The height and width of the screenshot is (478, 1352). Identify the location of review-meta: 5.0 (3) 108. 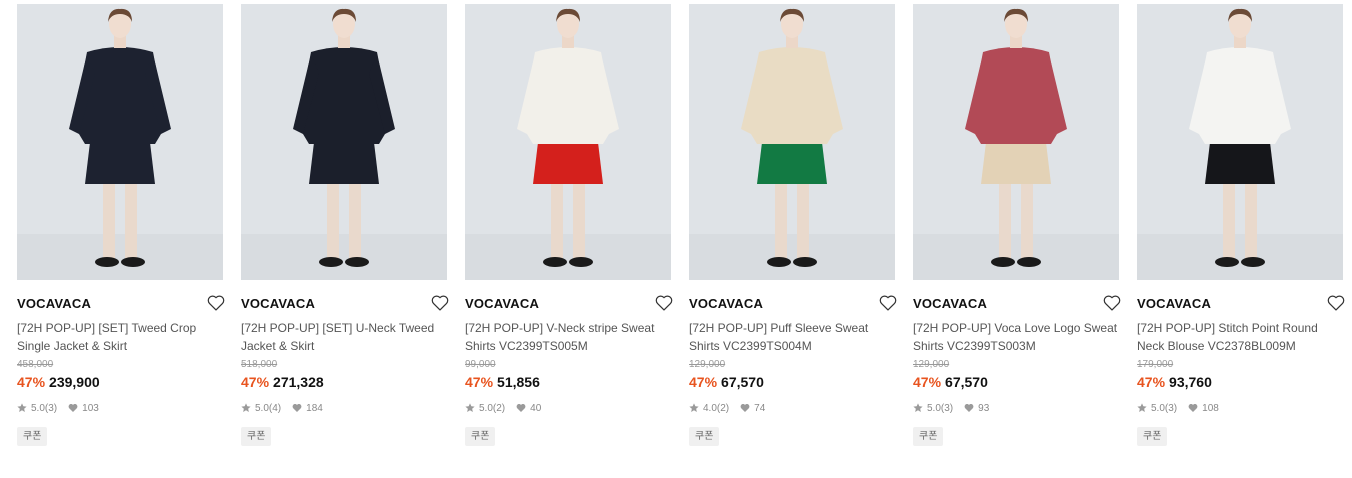
(1240, 408).